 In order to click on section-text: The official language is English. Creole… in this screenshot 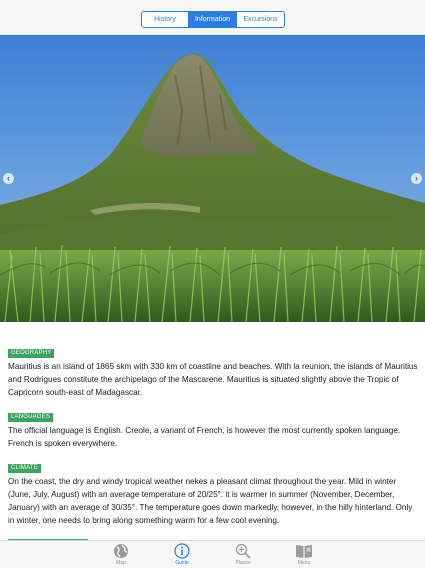, I will do `click(204, 437)`.